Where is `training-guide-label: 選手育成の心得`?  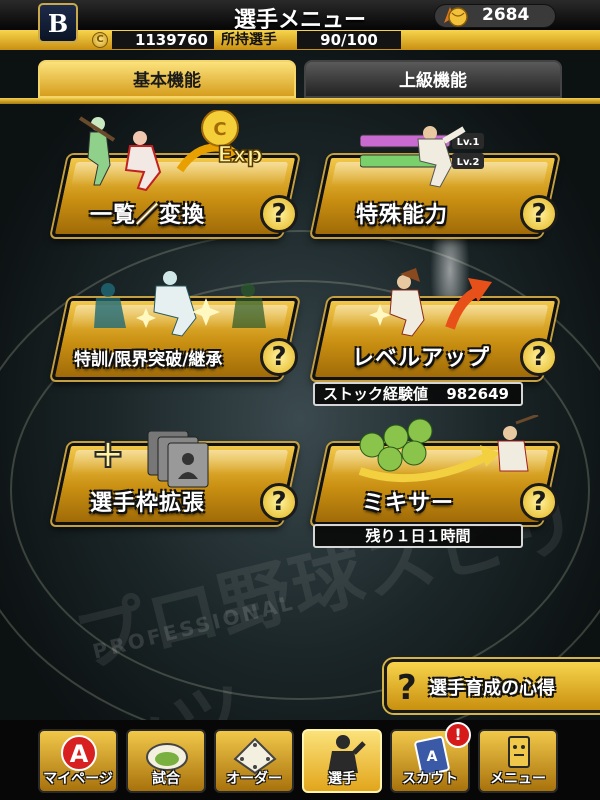
training-guide-label: 選手育成の心得 is located at coordinates (492, 688).